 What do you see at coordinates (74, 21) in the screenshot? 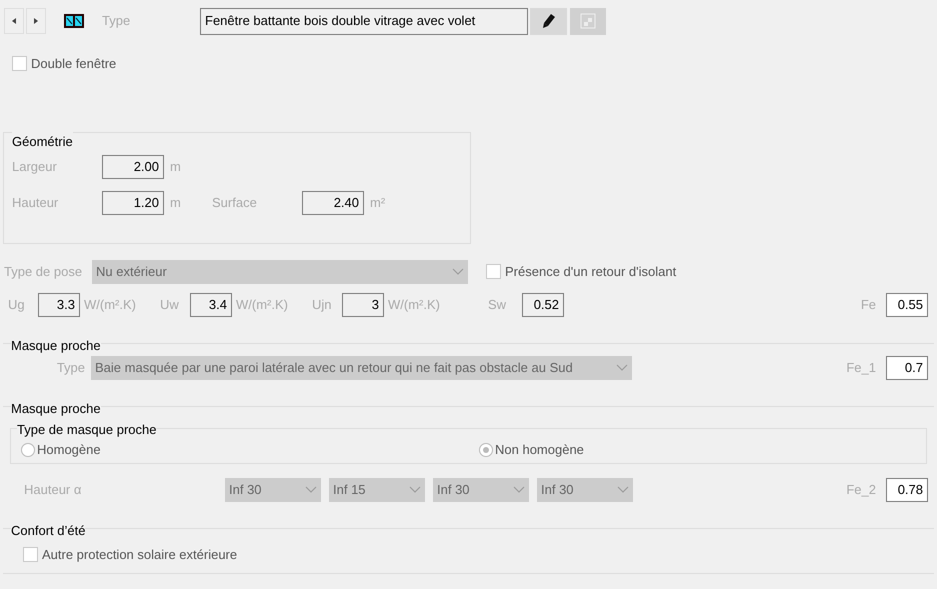
I see `window-icon` at bounding box center [74, 21].